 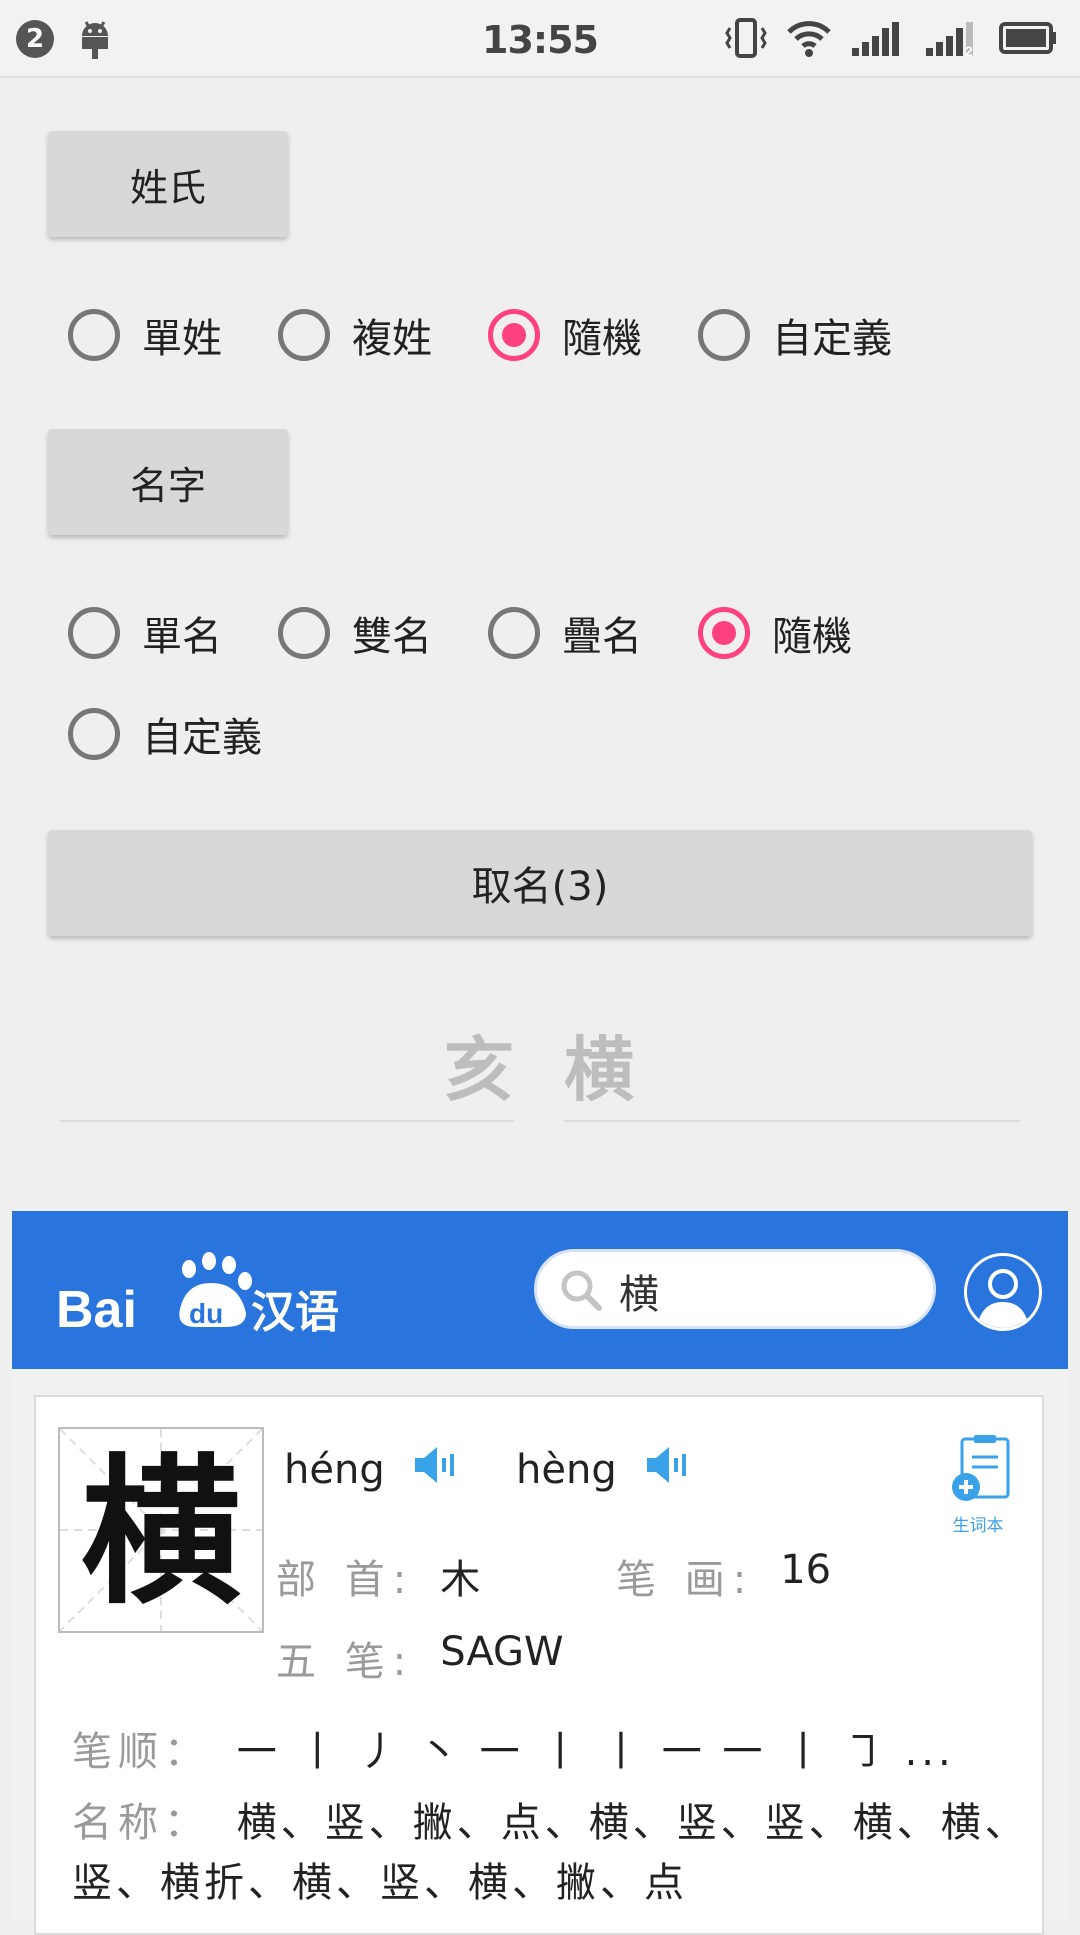 What do you see at coordinates (540, 883) in the screenshot?
I see `generate-name-button: 取名(3)` at bounding box center [540, 883].